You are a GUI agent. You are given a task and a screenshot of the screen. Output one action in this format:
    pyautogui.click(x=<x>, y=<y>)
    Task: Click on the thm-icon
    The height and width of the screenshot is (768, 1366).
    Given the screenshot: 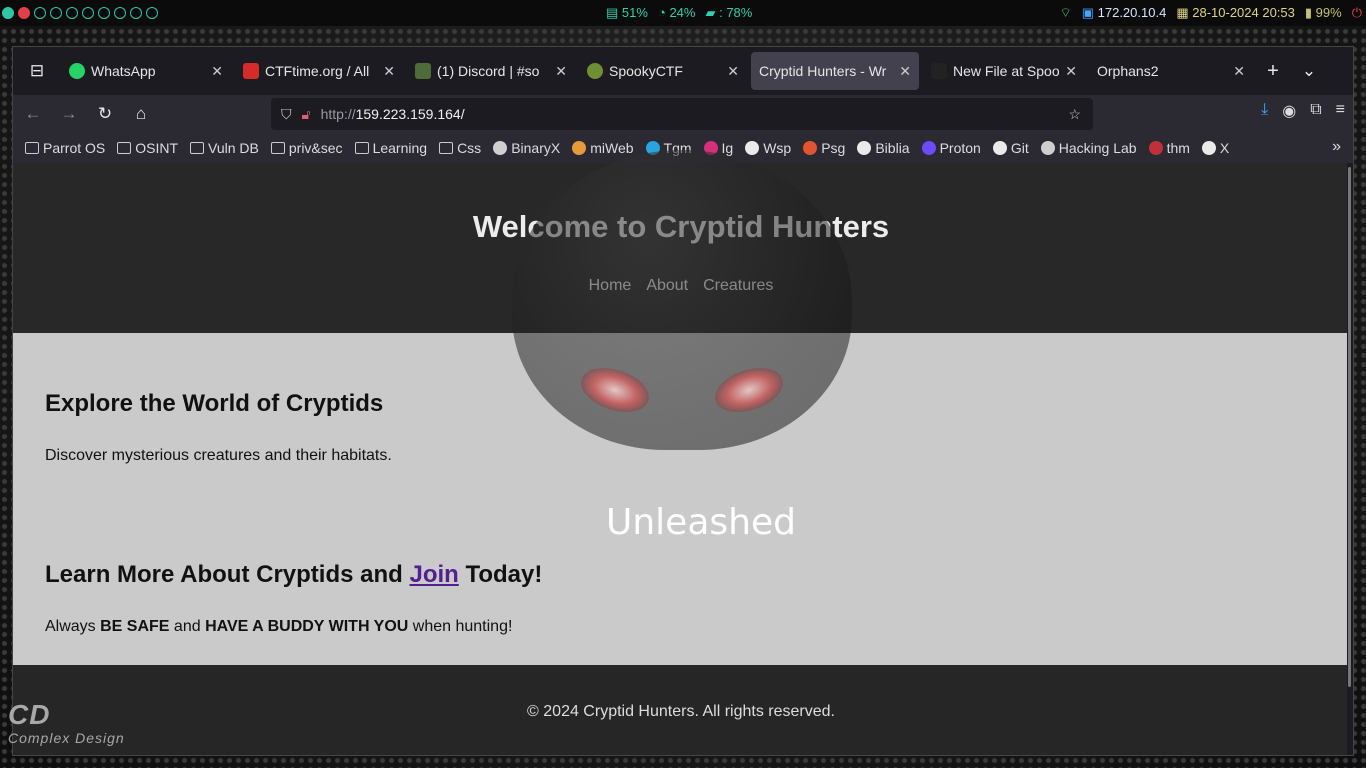 What is the action you would take?
    pyautogui.click(x=1155, y=148)
    